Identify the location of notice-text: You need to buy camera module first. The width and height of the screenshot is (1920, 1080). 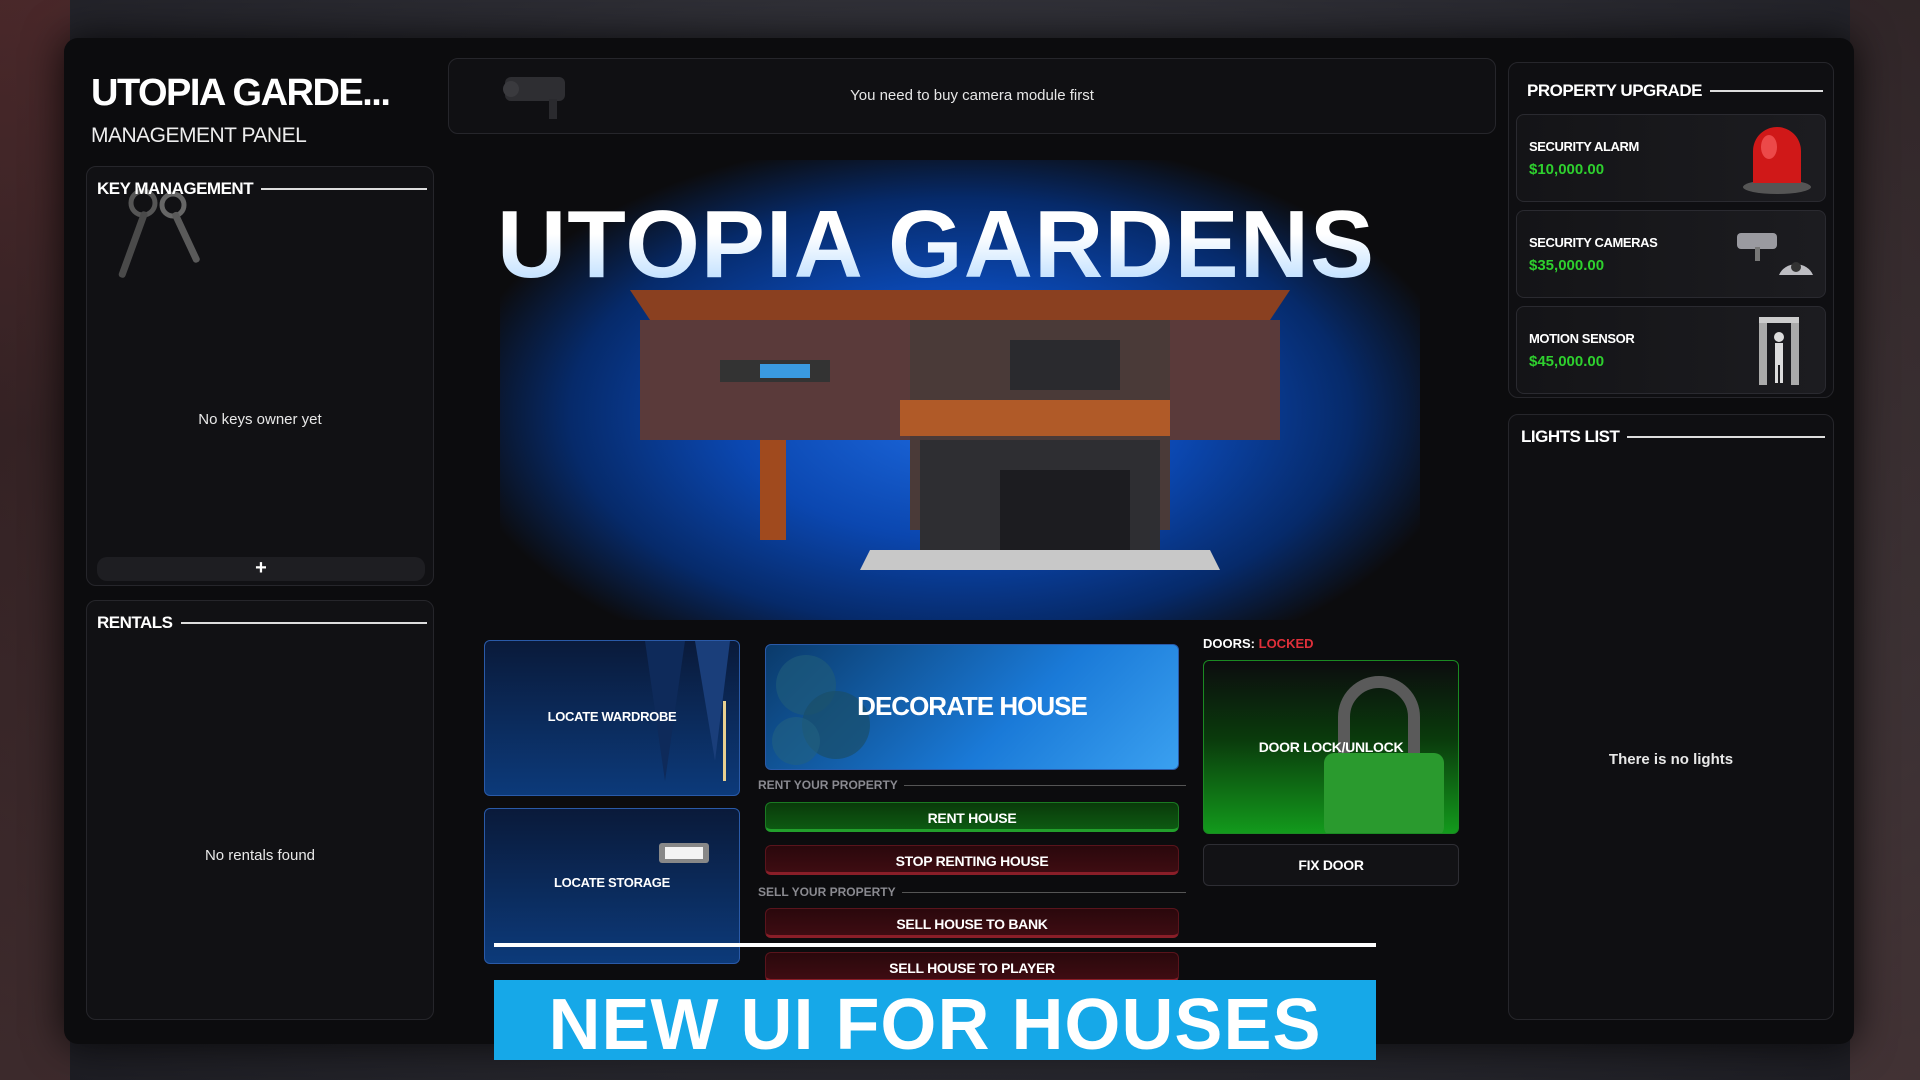
(972, 95).